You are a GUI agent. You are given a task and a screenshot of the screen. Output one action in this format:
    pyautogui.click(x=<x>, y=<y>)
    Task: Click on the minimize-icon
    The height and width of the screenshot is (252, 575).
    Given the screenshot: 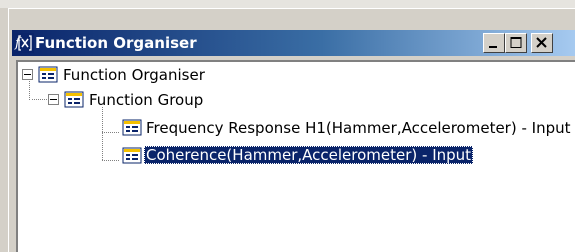 What is the action you would take?
    pyautogui.click(x=493, y=47)
    